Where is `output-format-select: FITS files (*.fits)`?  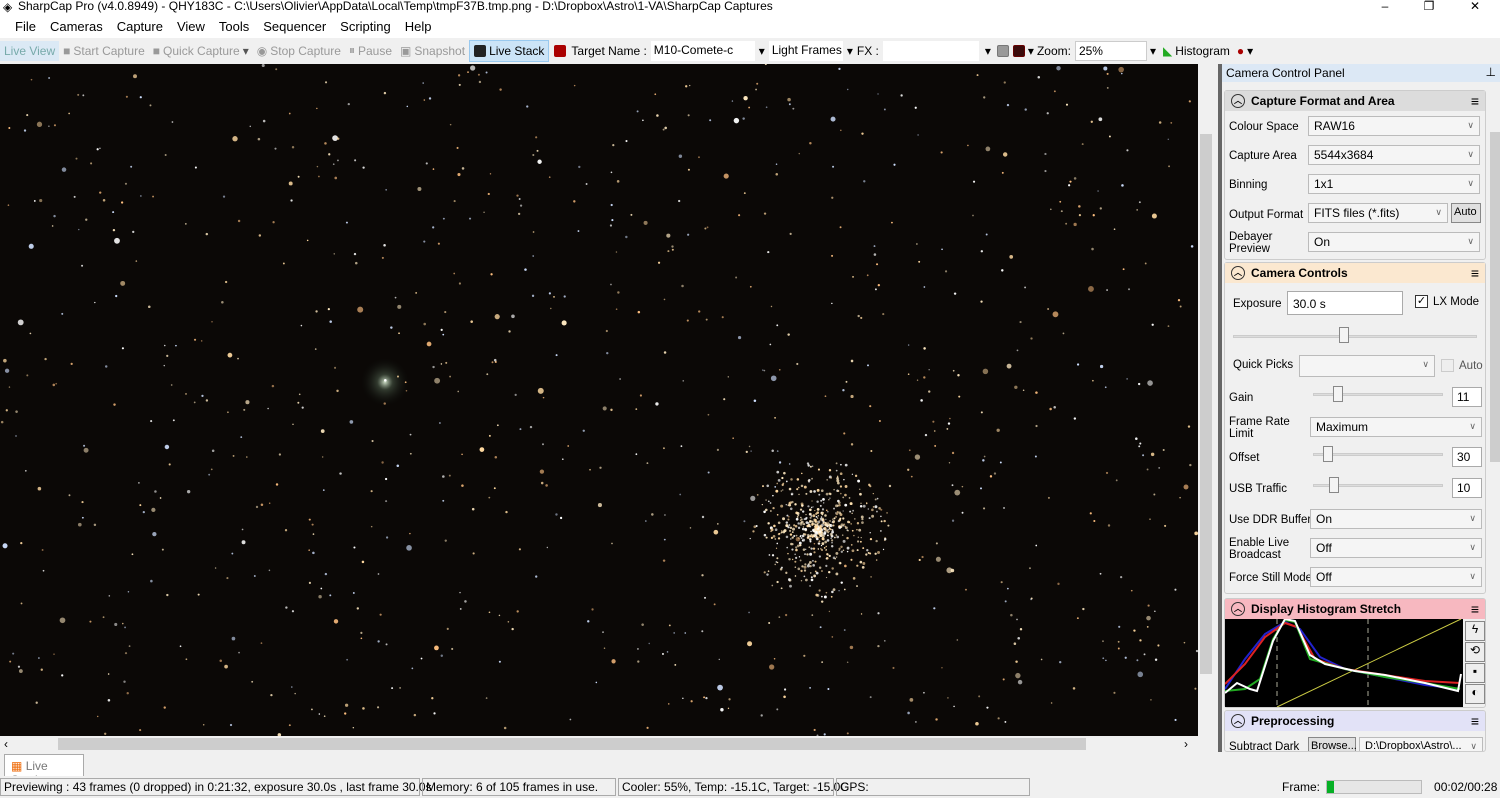 output-format-select: FITS files (*.fits) is located at coordinates (1378, 213).